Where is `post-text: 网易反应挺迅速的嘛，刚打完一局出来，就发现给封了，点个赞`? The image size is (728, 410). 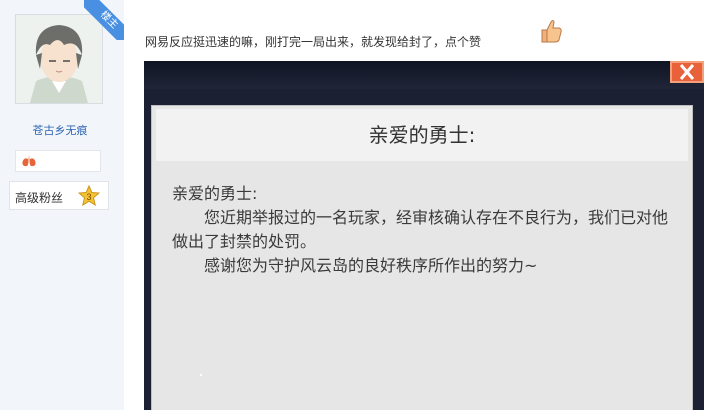
post-text: 网易反应挺迅速的嘛，刚打完一局出来，就发现给封了，点个赞 is located at coordinates (313, 42).